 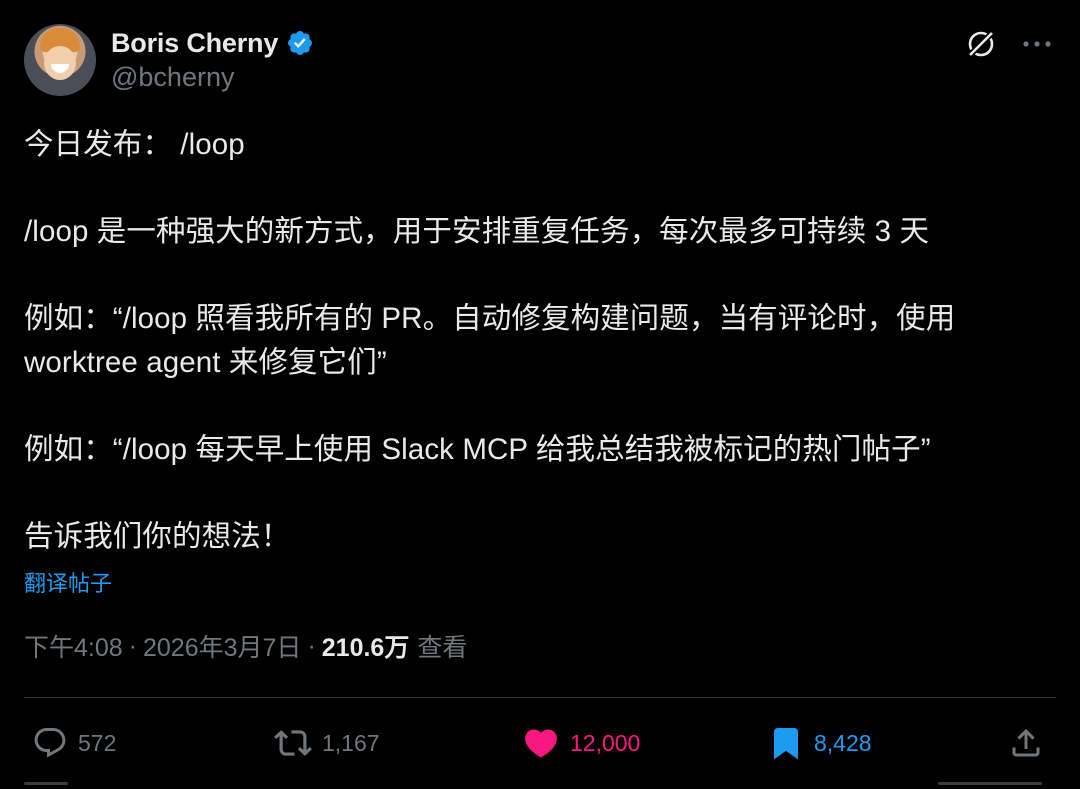 I want to click on tweet-paragraph: 告诉我们你的想法！, so click(x=157, y=536).